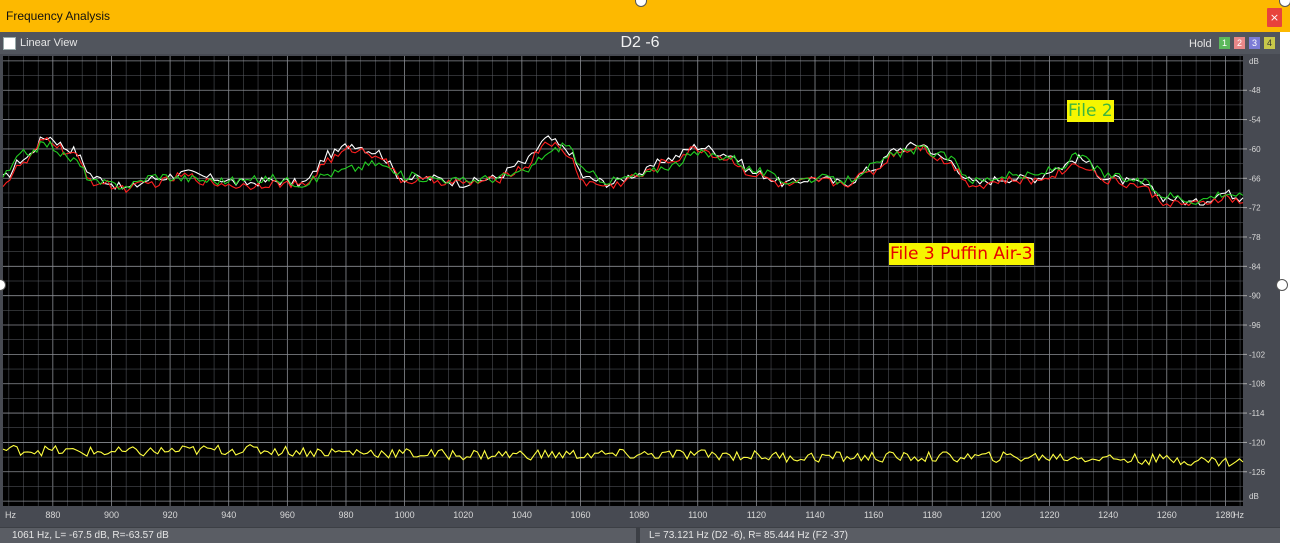 The image size is (1290, 543). I want to click on toolbar: Linear View D2 -6 Hold 1 2 3 4, so click(640, 43).